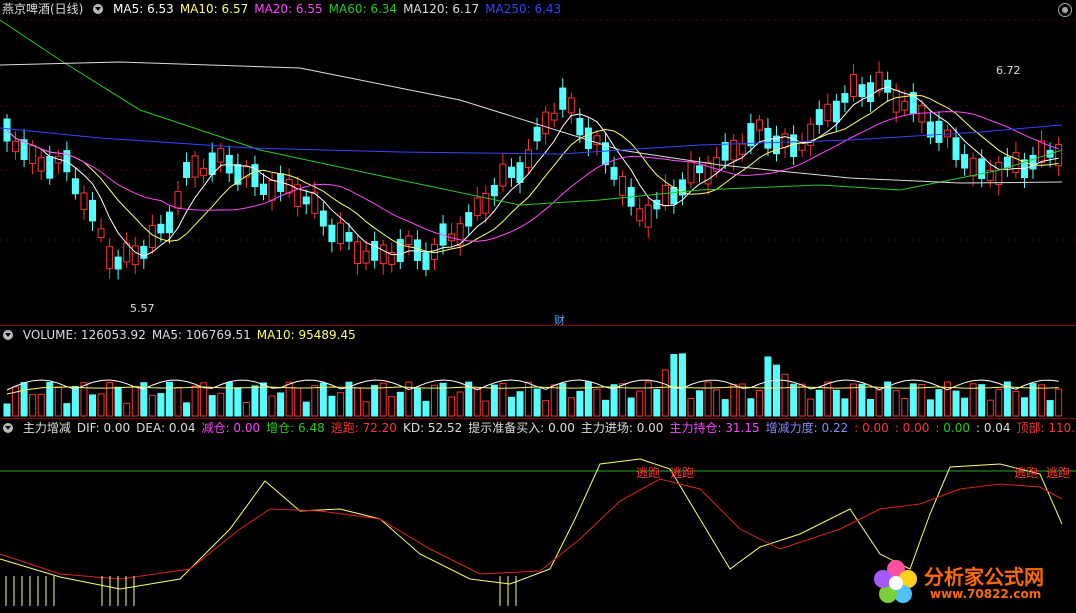 The width and height of the screenshot is (1076, 613). Describe the element at coordinates (1008, 70) in the screenshot. I see `high-price-label: 6.72` at that location.